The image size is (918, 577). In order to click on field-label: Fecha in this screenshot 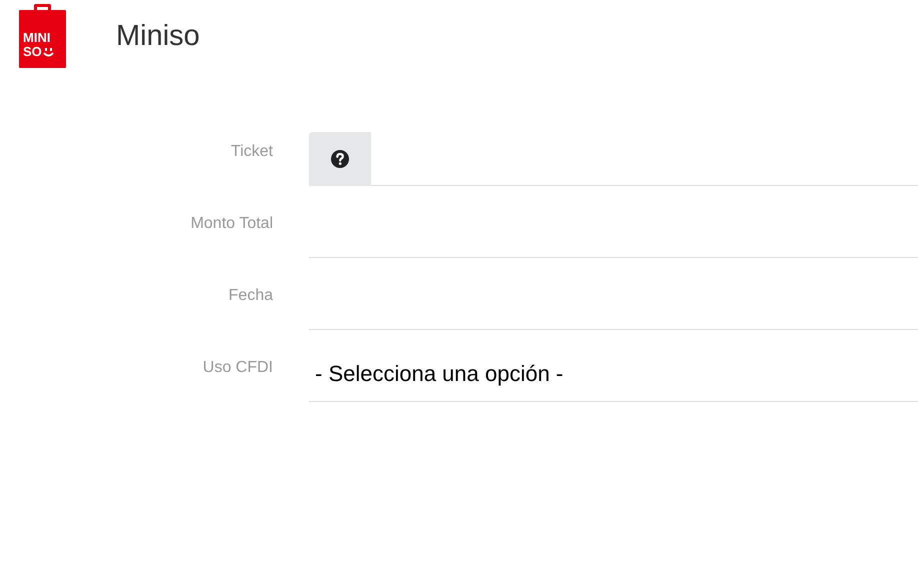, I will do `click(250, 296)`.